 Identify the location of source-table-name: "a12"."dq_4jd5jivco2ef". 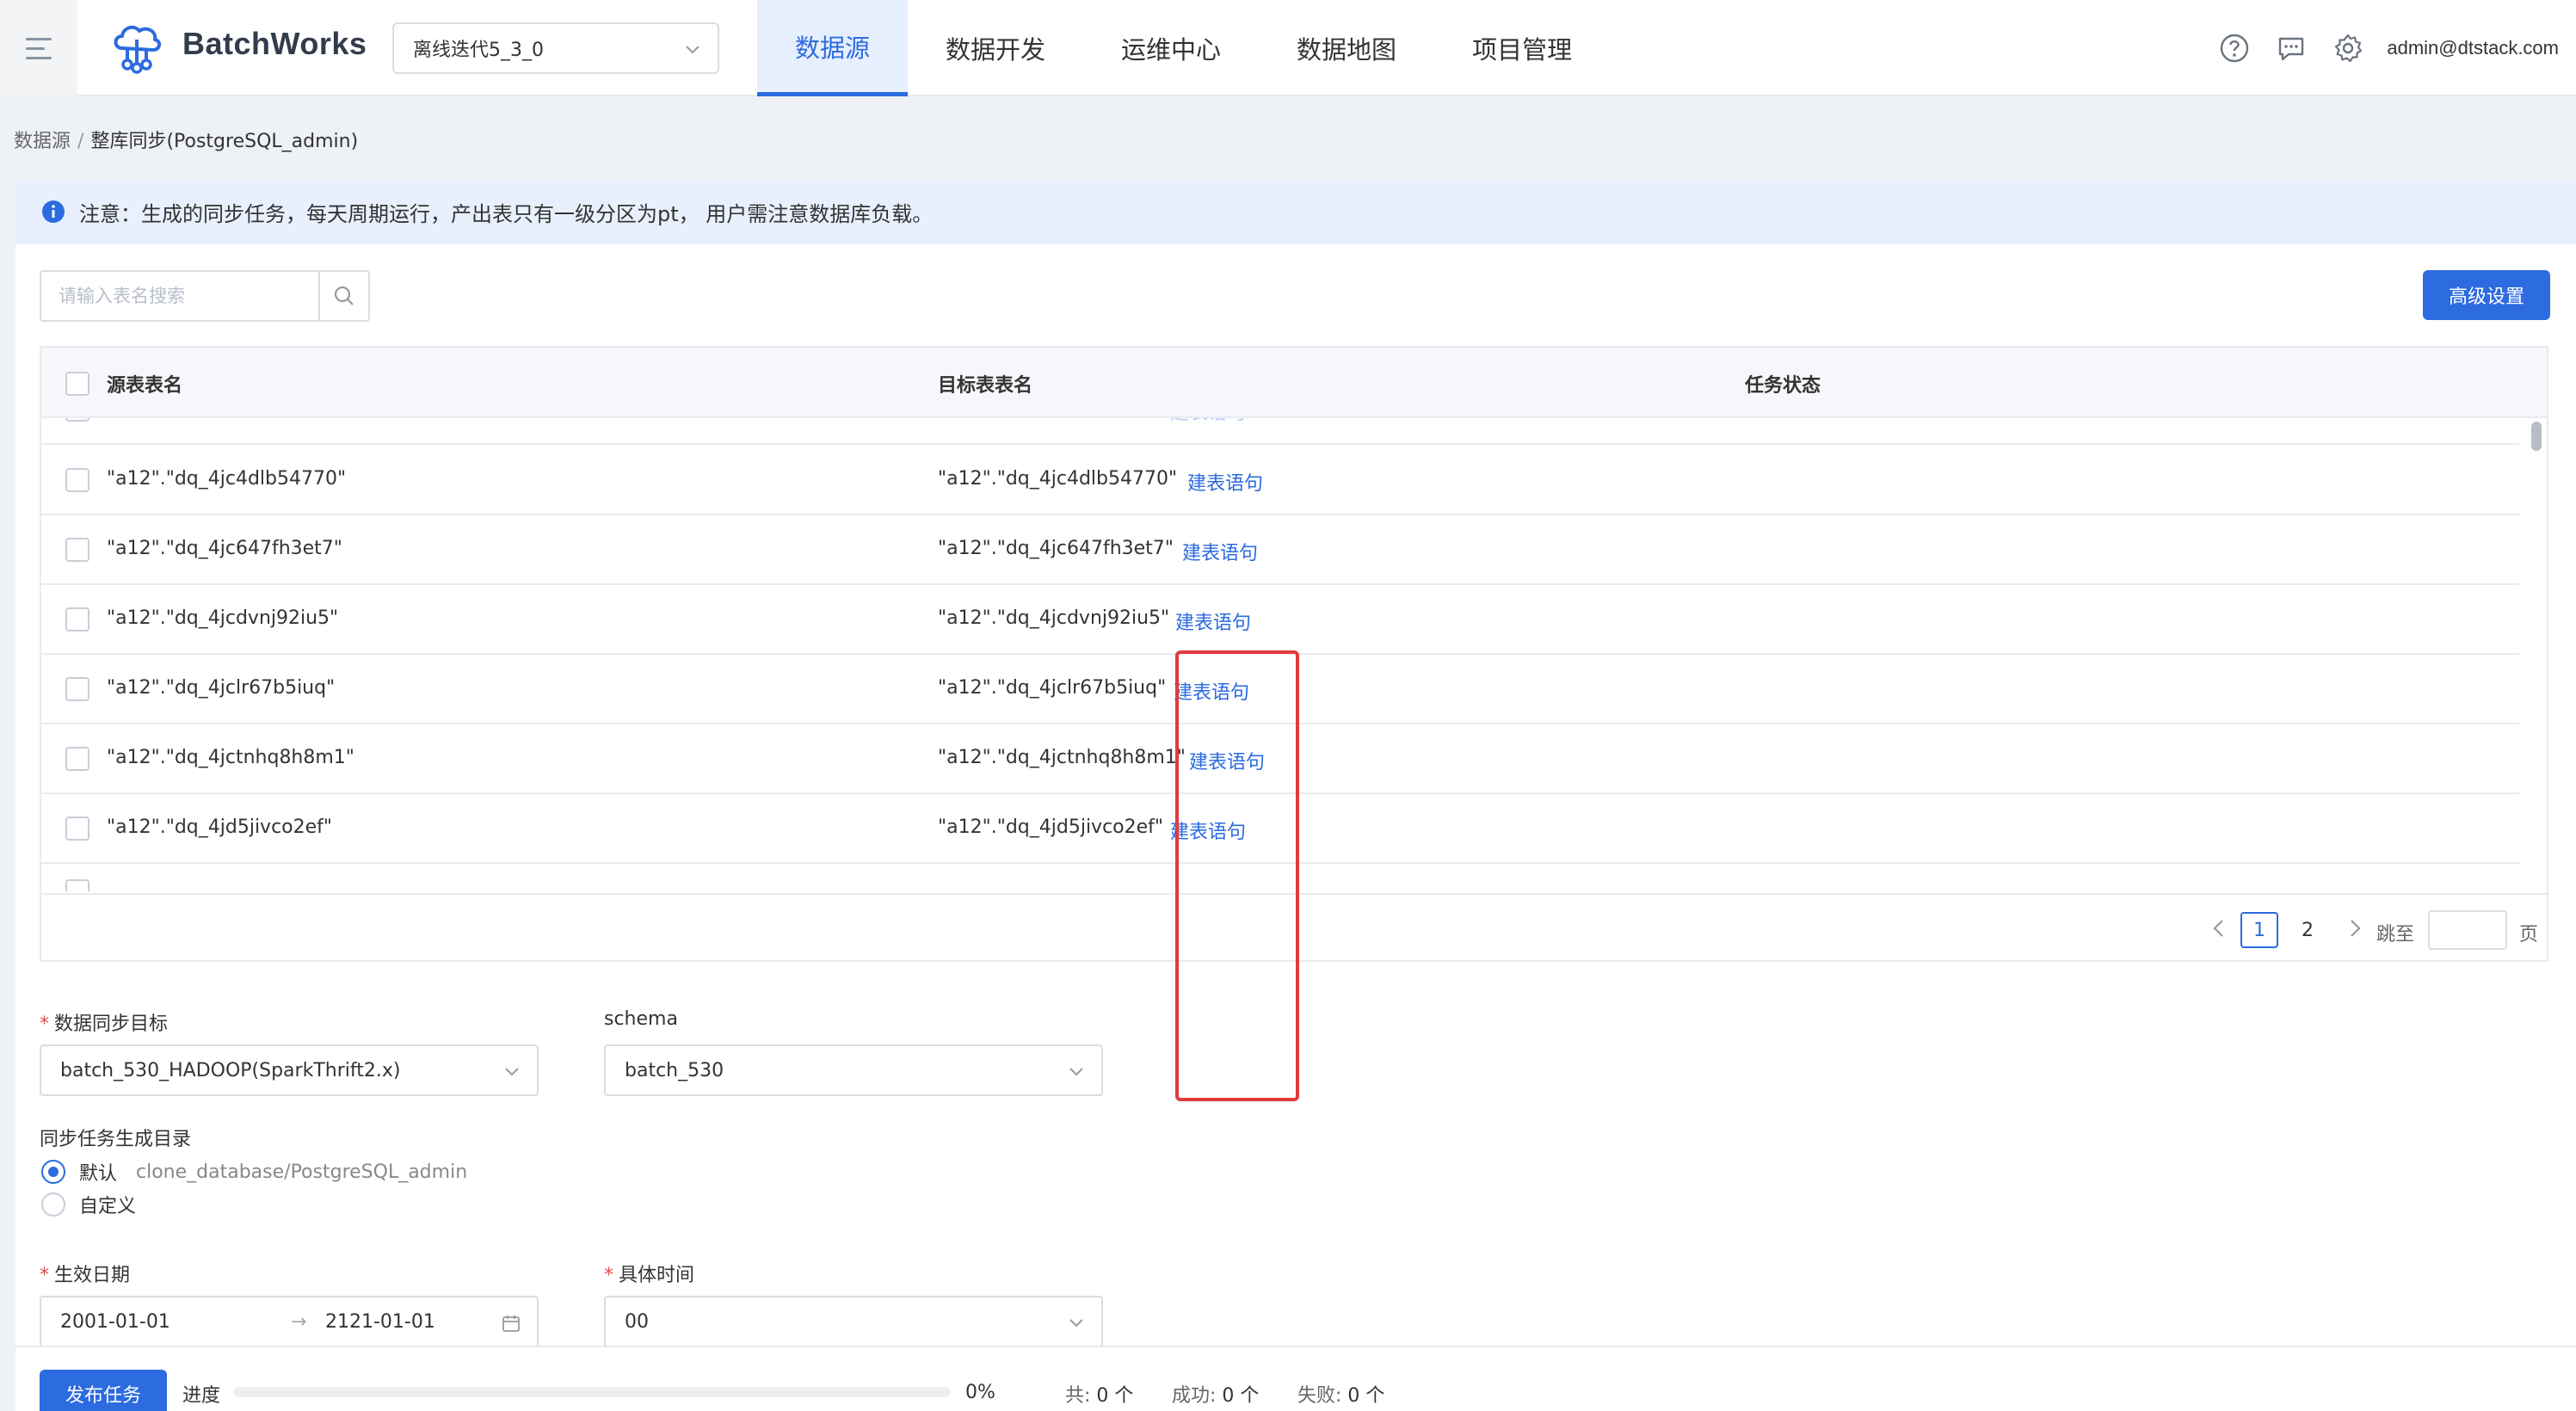
(220, 827).